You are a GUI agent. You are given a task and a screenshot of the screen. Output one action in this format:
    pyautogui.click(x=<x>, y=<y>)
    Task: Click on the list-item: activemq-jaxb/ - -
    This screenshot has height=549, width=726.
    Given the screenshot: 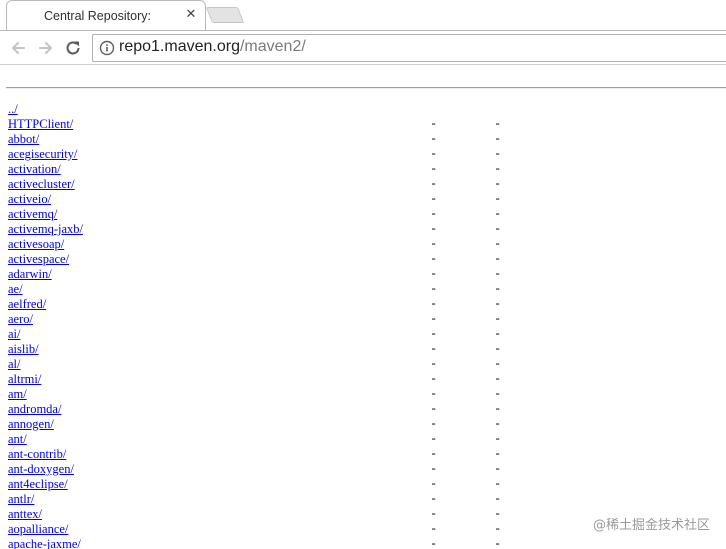 What is the action you would take?
    pyautogui.click(x=358, y=229)
    